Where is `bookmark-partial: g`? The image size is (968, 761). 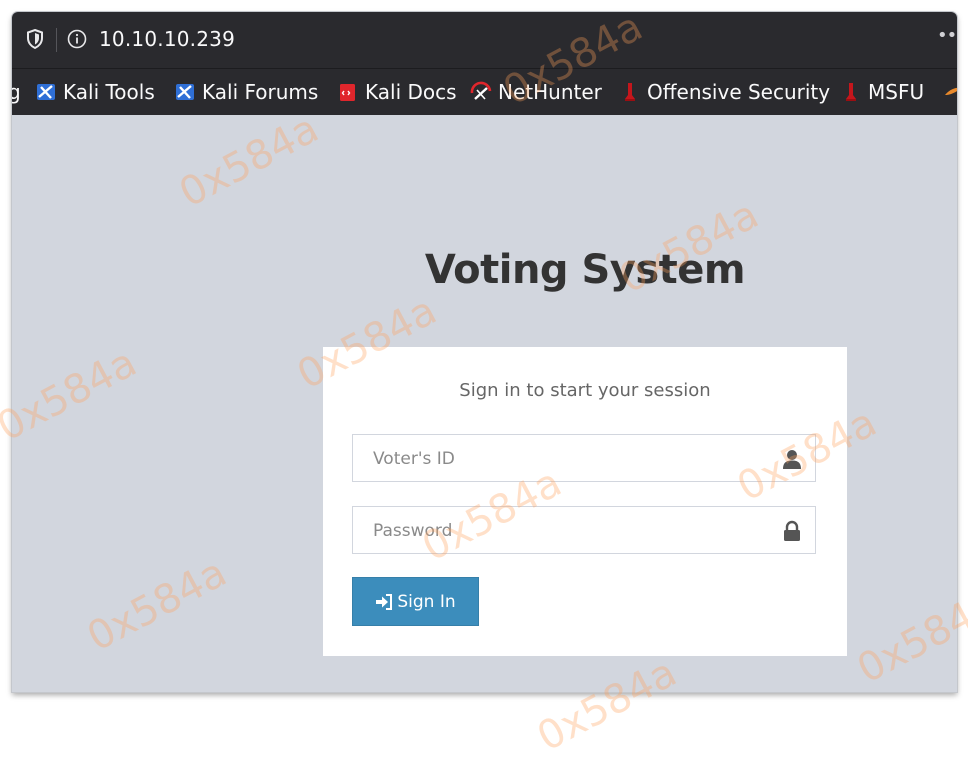
bookmark-partial: g is located at coordinates (16, 92).